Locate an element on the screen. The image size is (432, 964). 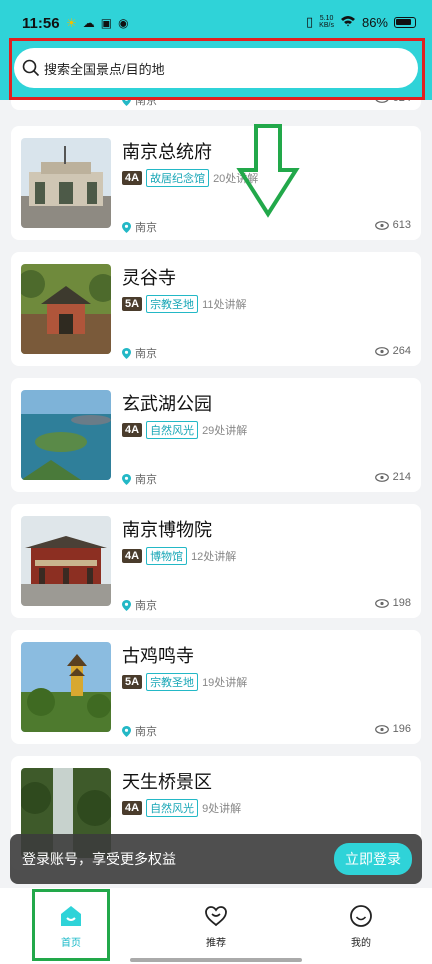
attraction-tags: 4A 博物馆 12处讲解 is located at coordinates (179, 556).